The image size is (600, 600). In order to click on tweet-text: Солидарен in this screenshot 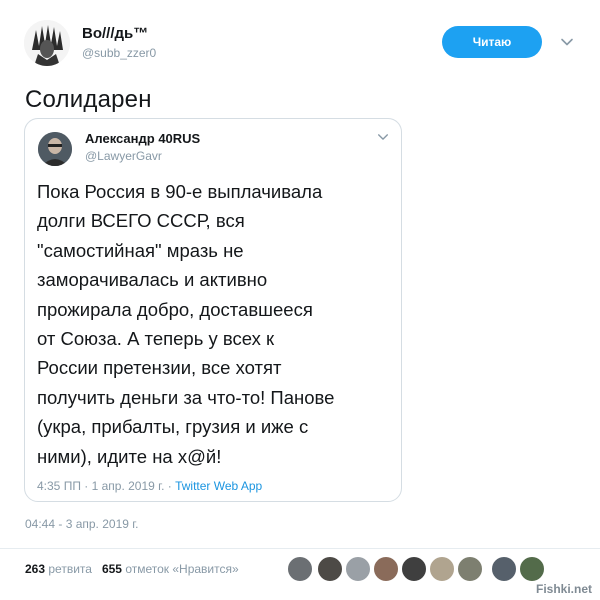, I will do `click(88, 99)`.